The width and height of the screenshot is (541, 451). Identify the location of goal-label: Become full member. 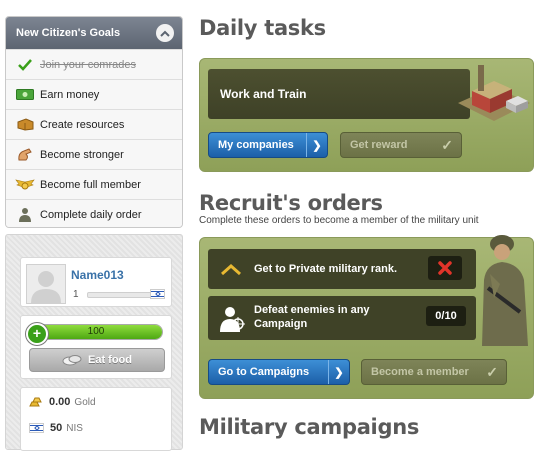
(90, 184).